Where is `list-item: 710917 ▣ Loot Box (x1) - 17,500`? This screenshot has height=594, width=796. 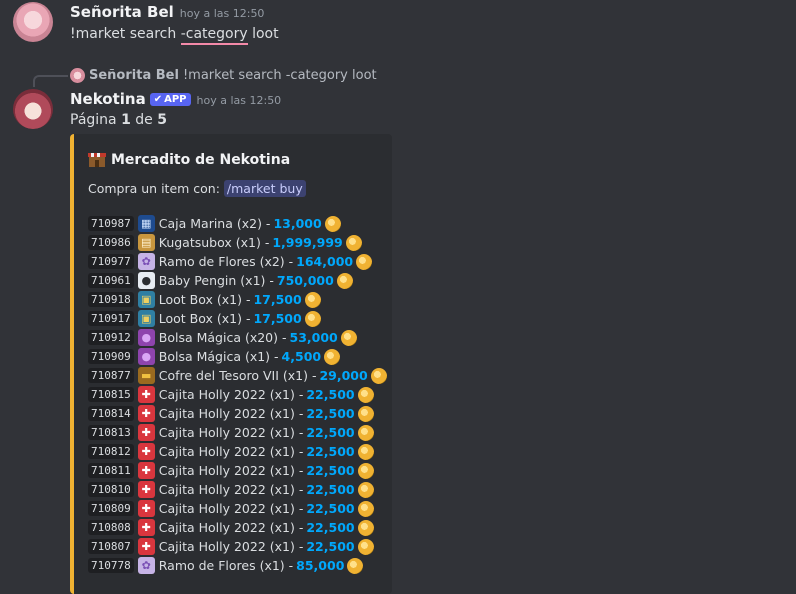
list-item: 710917 ▣ Loot Box (x1) - 17,500 is located at coordinates (237, 318).